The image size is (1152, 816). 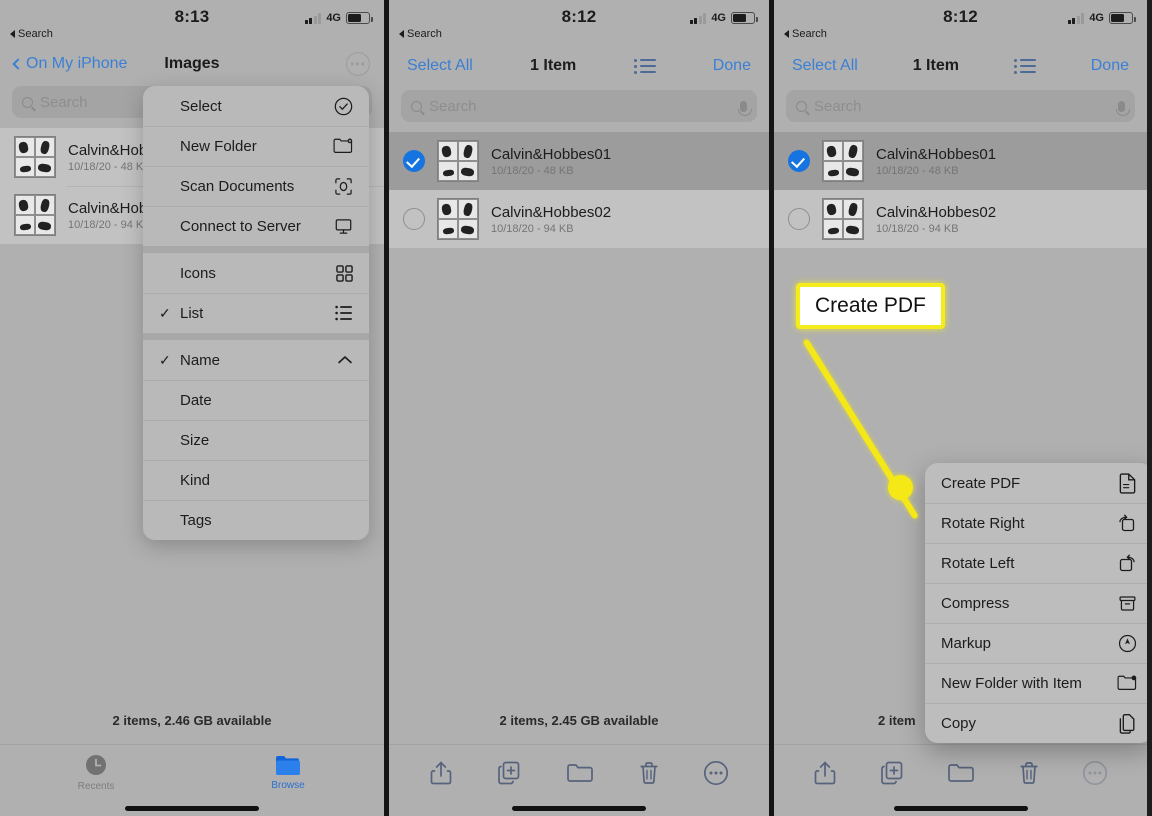 What do you see at coordinates (1036, 723) in the screenshot?
I see `context-menu-item-copy: Copy` at bounding box center [1036, 723].